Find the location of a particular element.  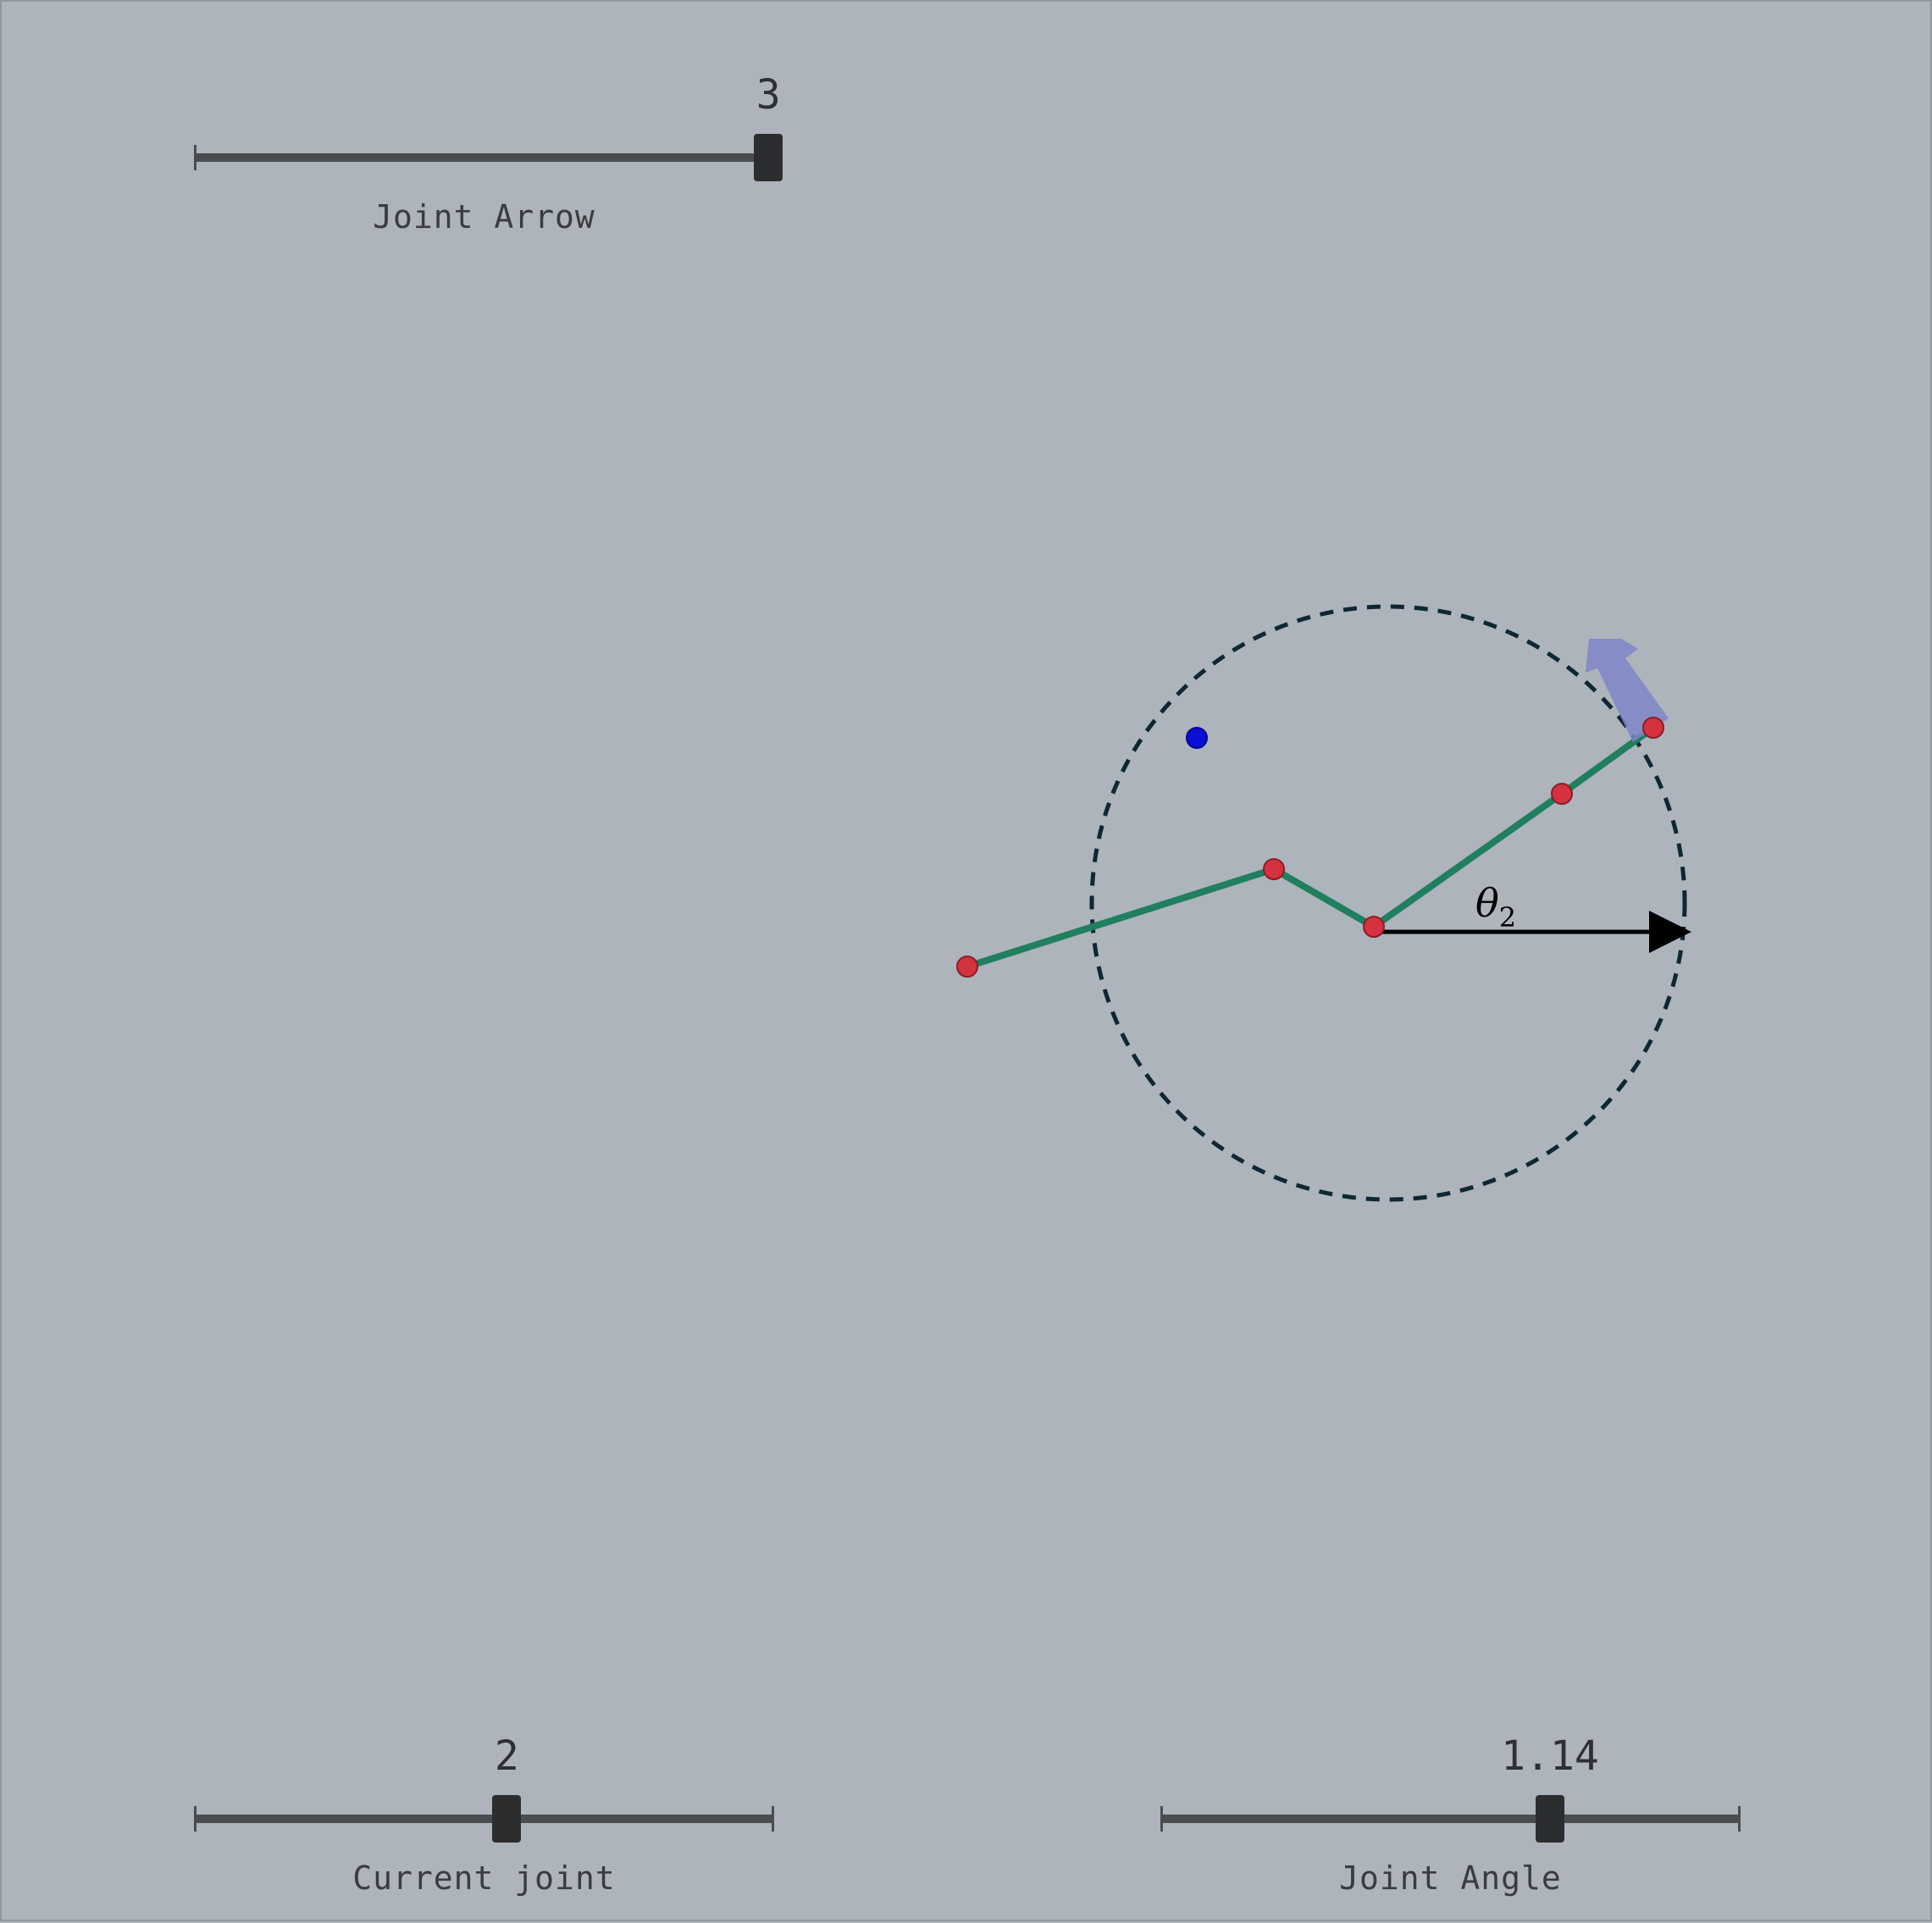

joint-base is located at coordinates (967, 967).